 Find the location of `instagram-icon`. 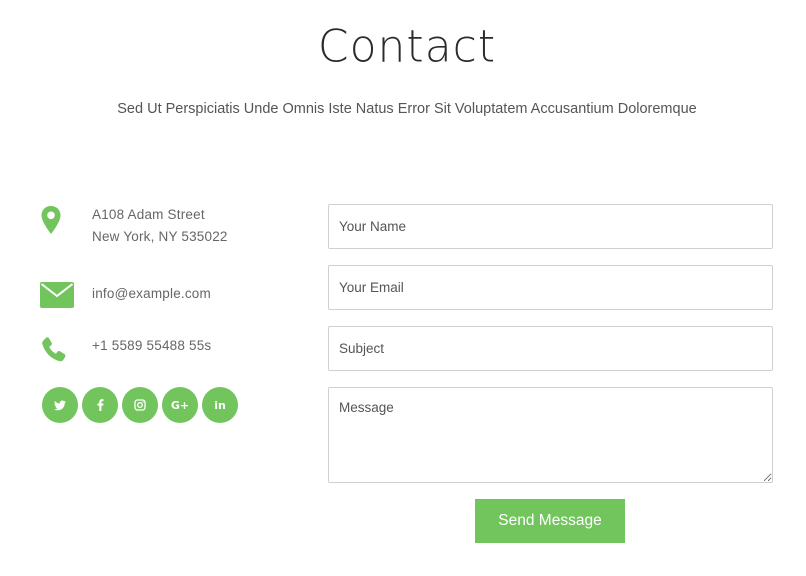

instagram-icon is located at coordinates (140, 405).